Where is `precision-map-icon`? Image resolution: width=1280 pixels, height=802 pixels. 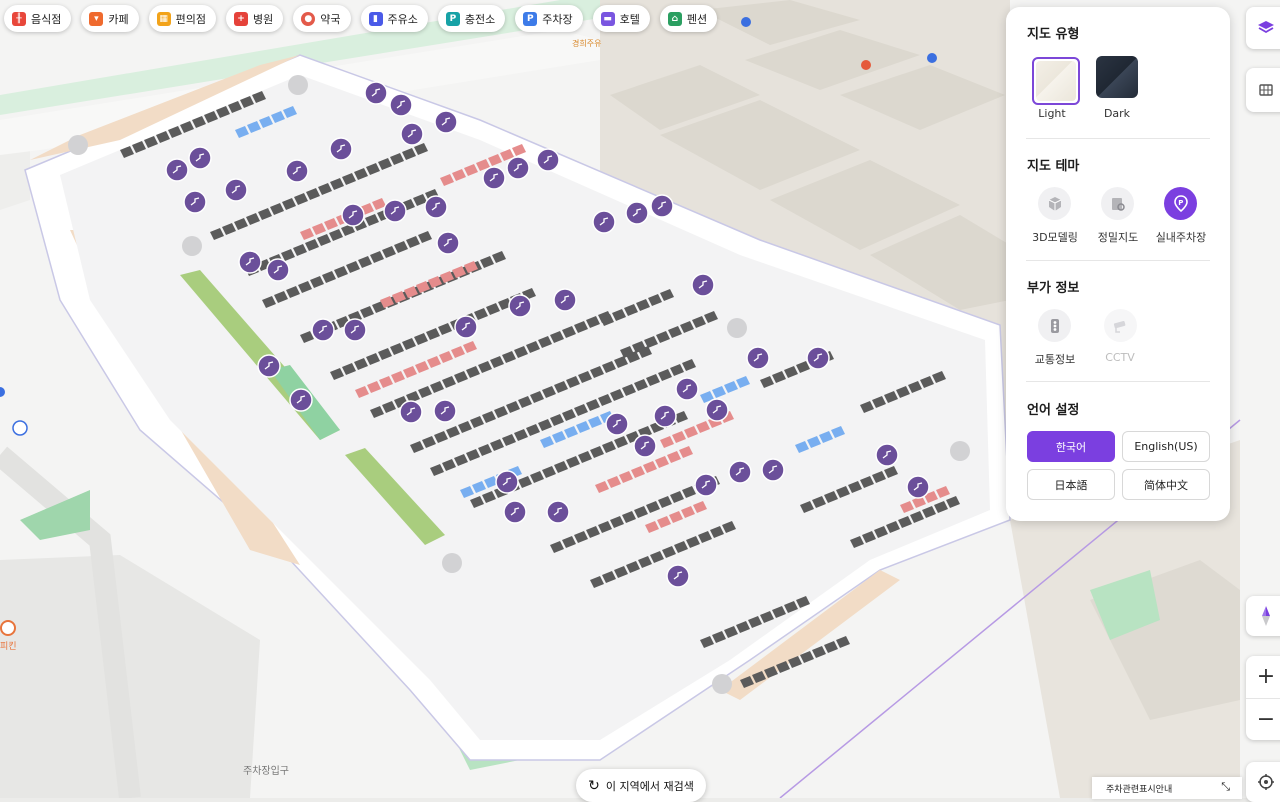 precision-map-icon is located at coordinates (1118, 204).